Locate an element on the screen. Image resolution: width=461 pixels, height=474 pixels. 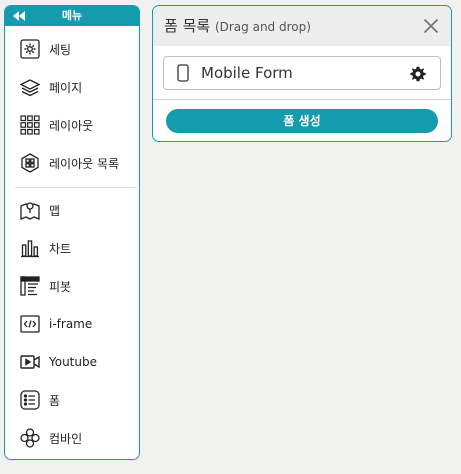
sidebar-item-label: Youtube is located at coordinates (73, 362).